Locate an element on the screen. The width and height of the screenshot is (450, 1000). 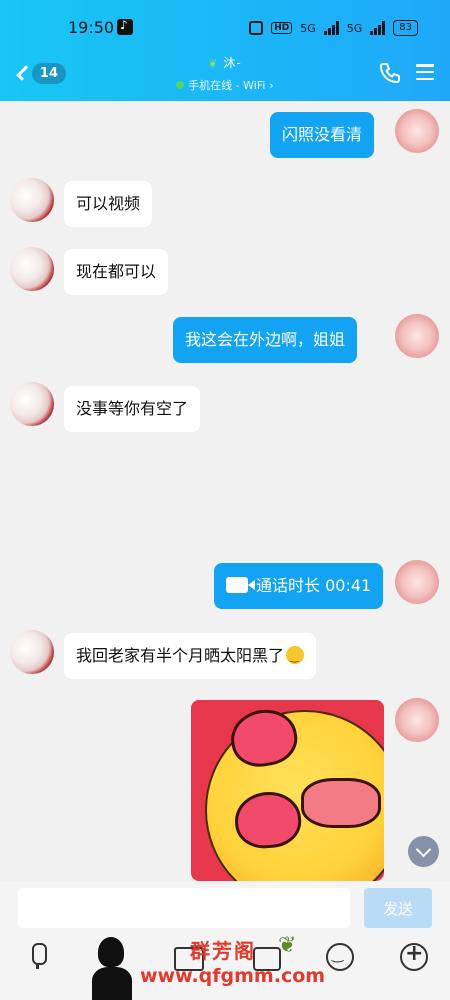
contact-name-text: 沐- is located at coordinates (232, 63).